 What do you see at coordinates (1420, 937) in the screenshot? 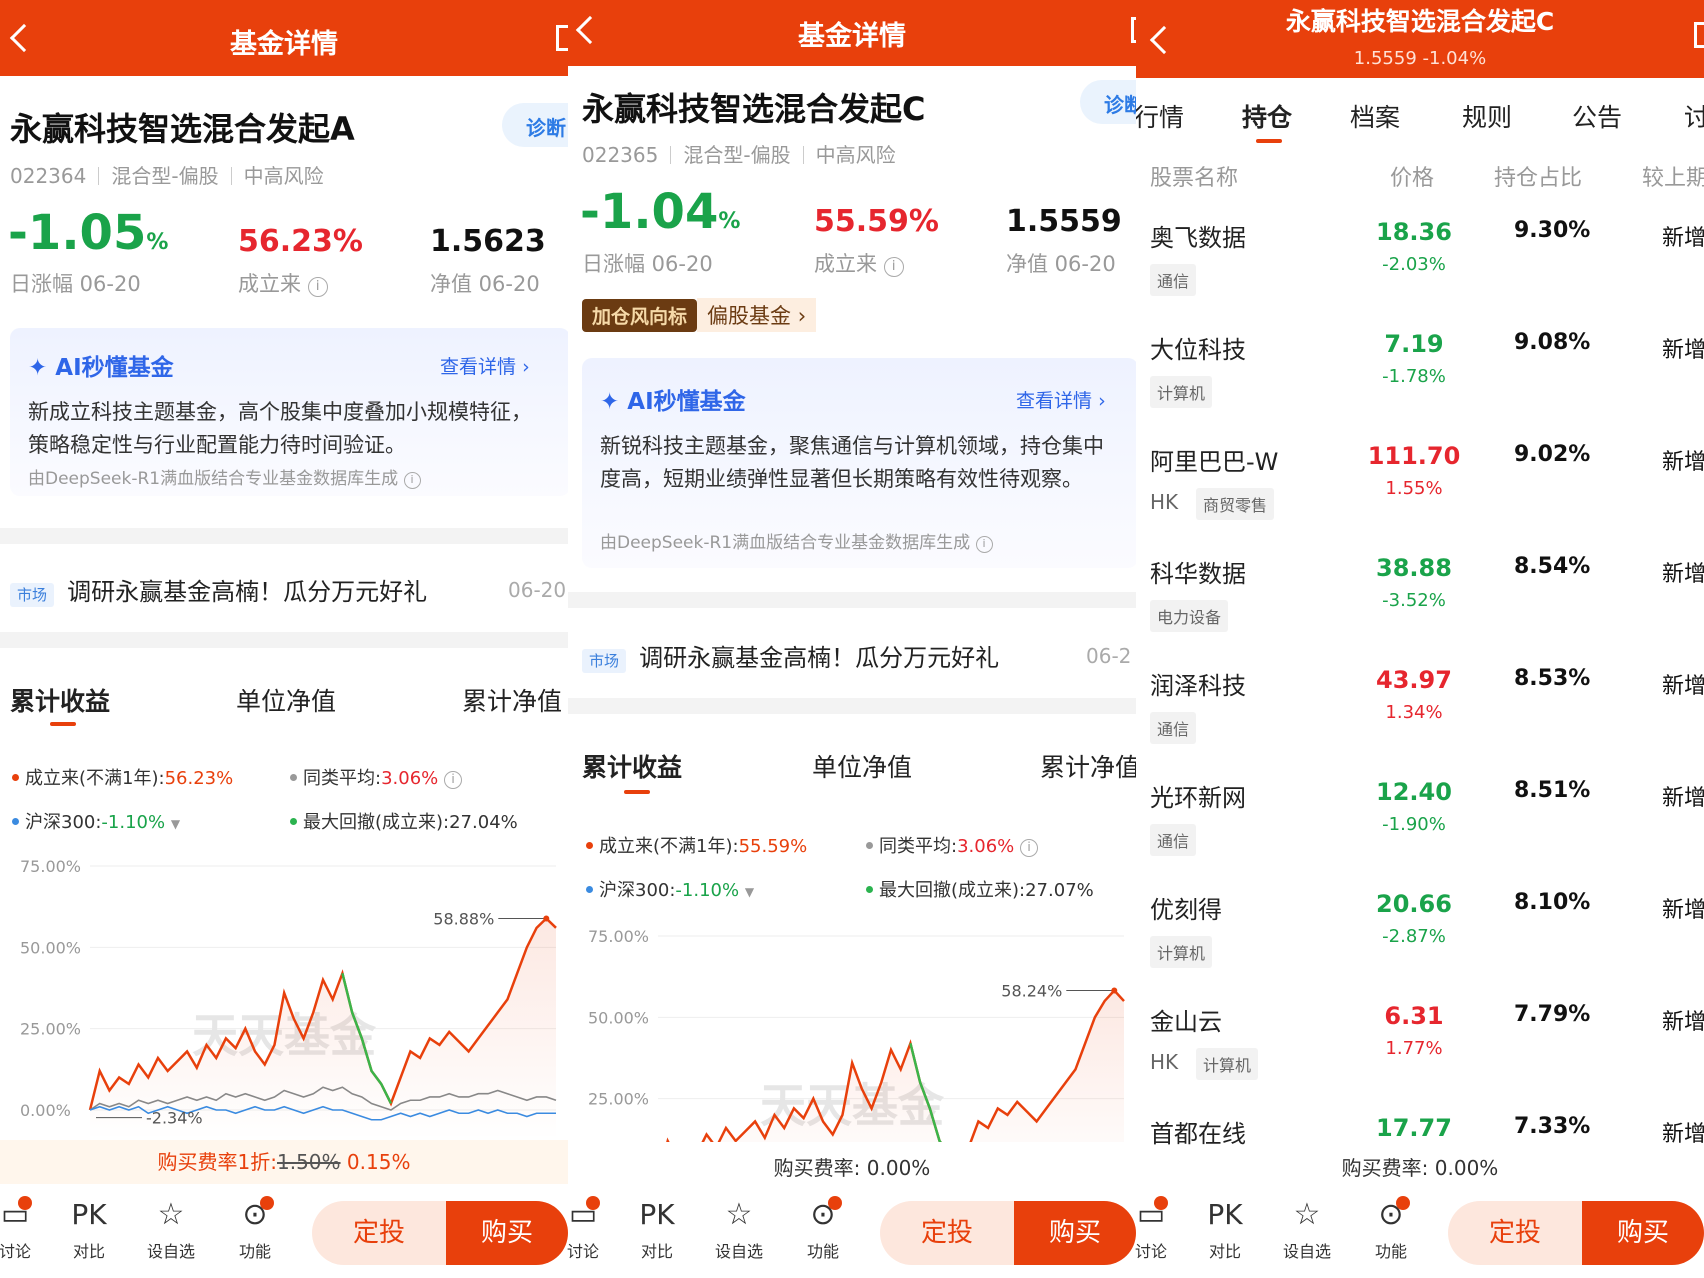
I see `holding-row: 优刻得 计算机 20.66 -2.87% 8.10% 新增` at bounding box center [1420, 937].